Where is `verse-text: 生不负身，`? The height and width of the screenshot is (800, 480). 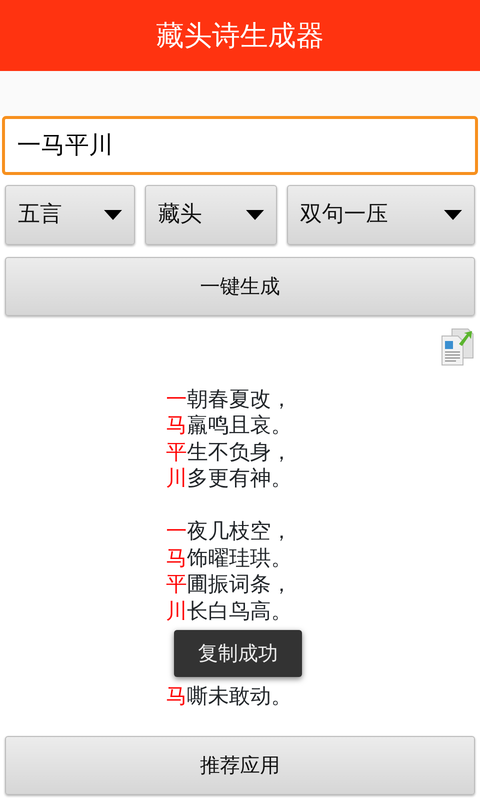
verse-text: 生不负身， is located at coordinates (239, 452).